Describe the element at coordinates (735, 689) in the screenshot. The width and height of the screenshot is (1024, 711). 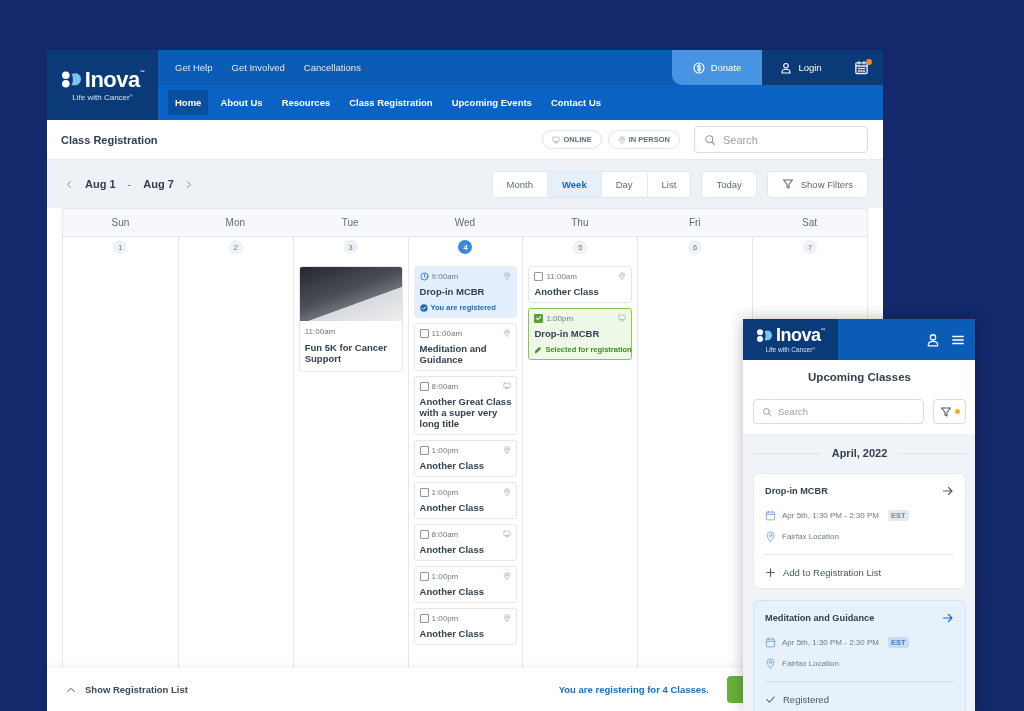
I see `action-button` at that location.